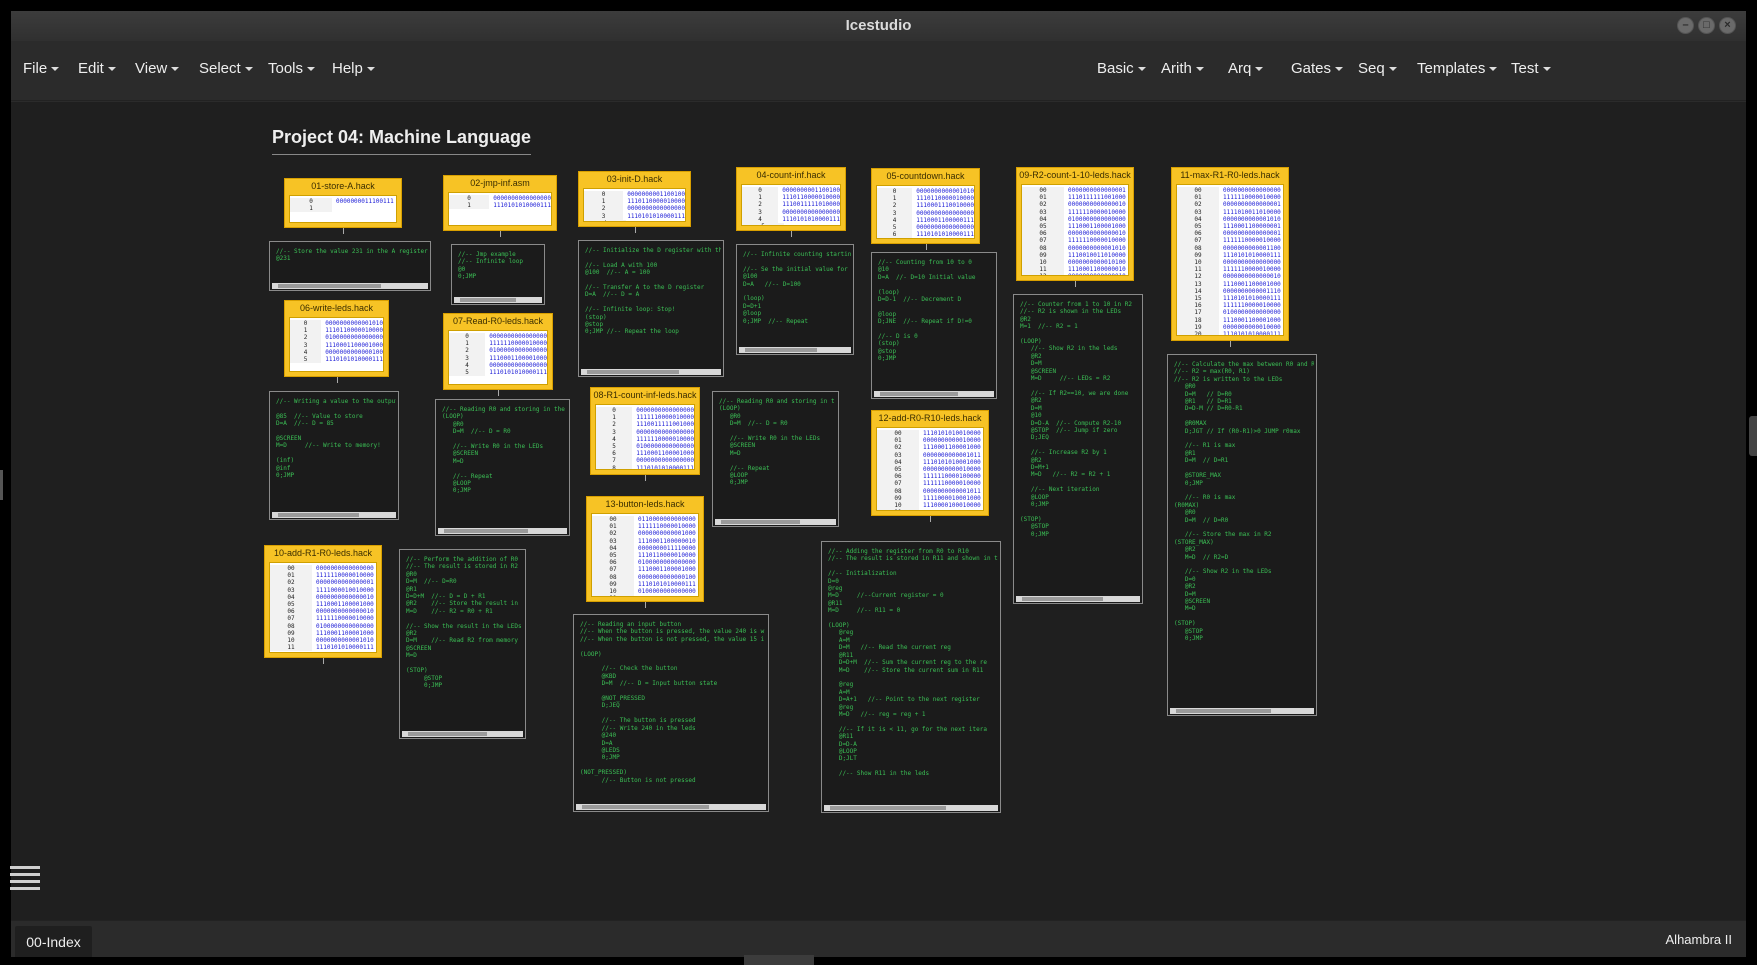 The height and width of the screenshot is (965, 1757). I want to click on breadcrumb-tab: 00-Index, so click(53, 941).